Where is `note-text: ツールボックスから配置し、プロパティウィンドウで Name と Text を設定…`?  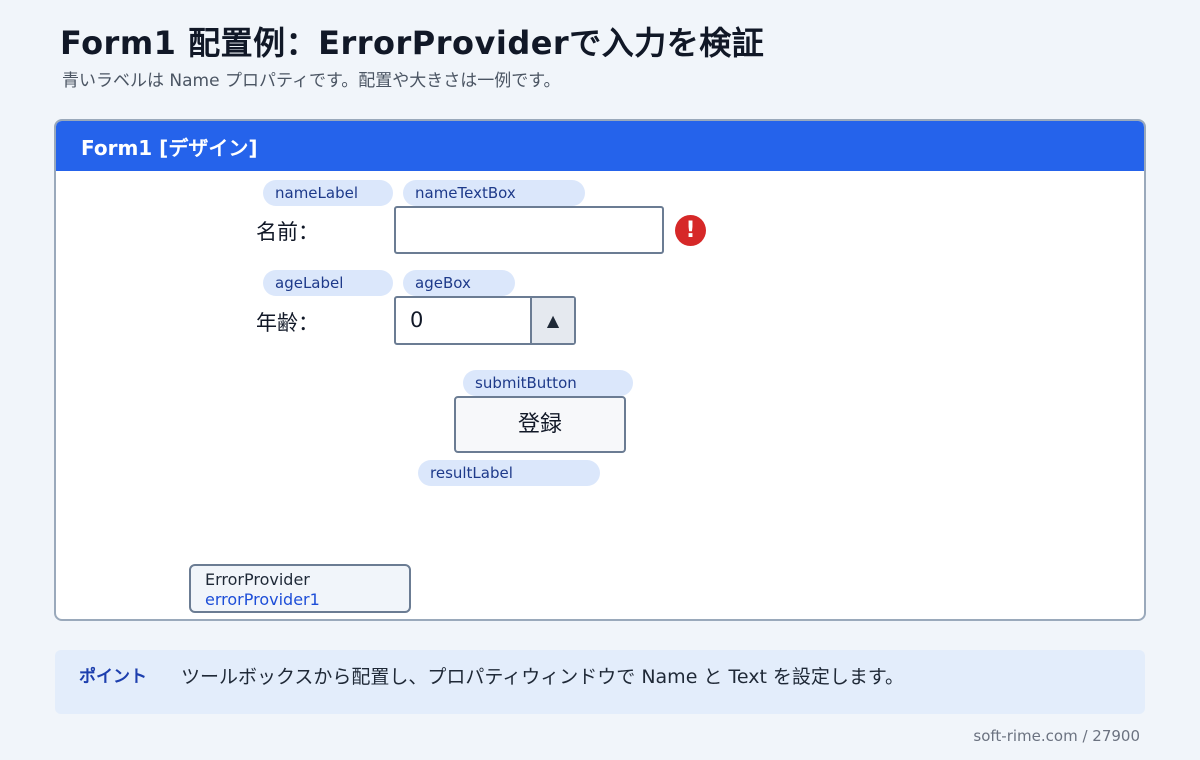
note-text: ツールボックスから配置し、プロパティウィンドウで Name と Text を設定… is located at coordinates (543, 677).